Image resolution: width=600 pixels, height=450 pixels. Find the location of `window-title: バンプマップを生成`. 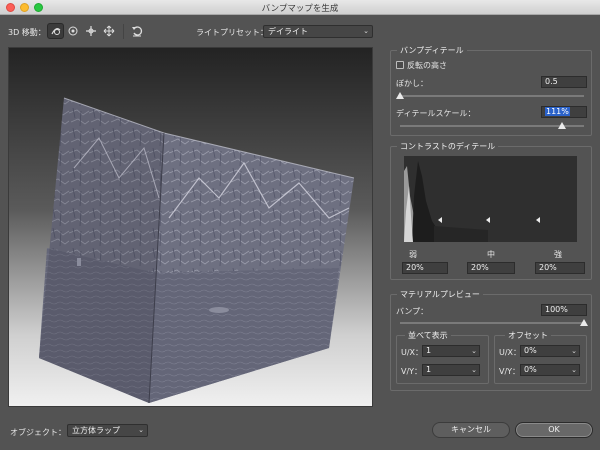

window-title: バンプマップを生成 is located at coordinates (300, 9).